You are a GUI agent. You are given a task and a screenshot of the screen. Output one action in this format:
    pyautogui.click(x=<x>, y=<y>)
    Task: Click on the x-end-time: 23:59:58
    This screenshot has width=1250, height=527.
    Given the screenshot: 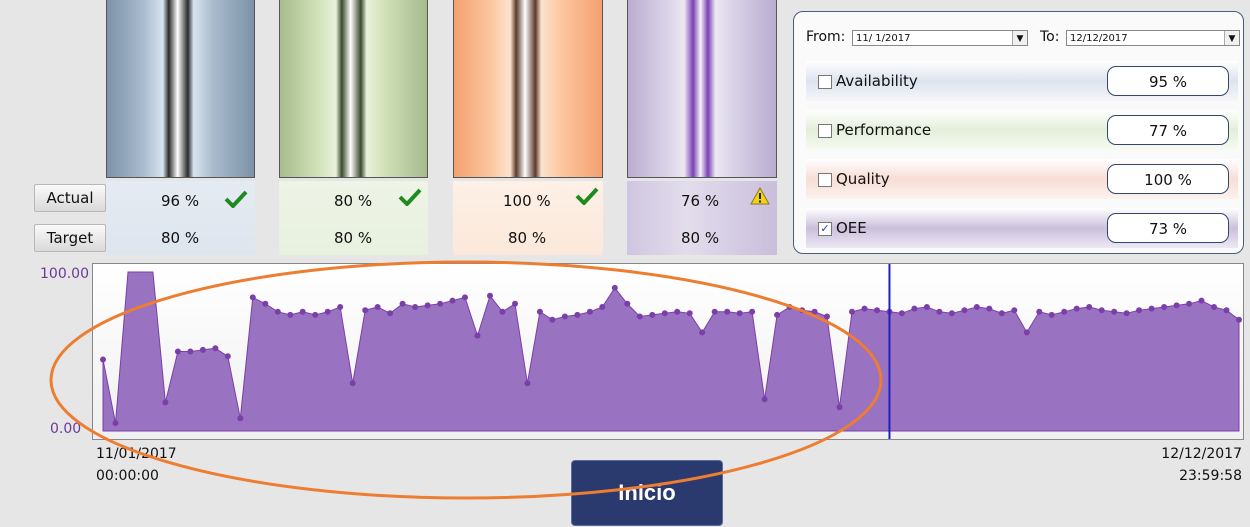 What is the action you would take?
    pyautogui.click(x=1210, y=476)
    